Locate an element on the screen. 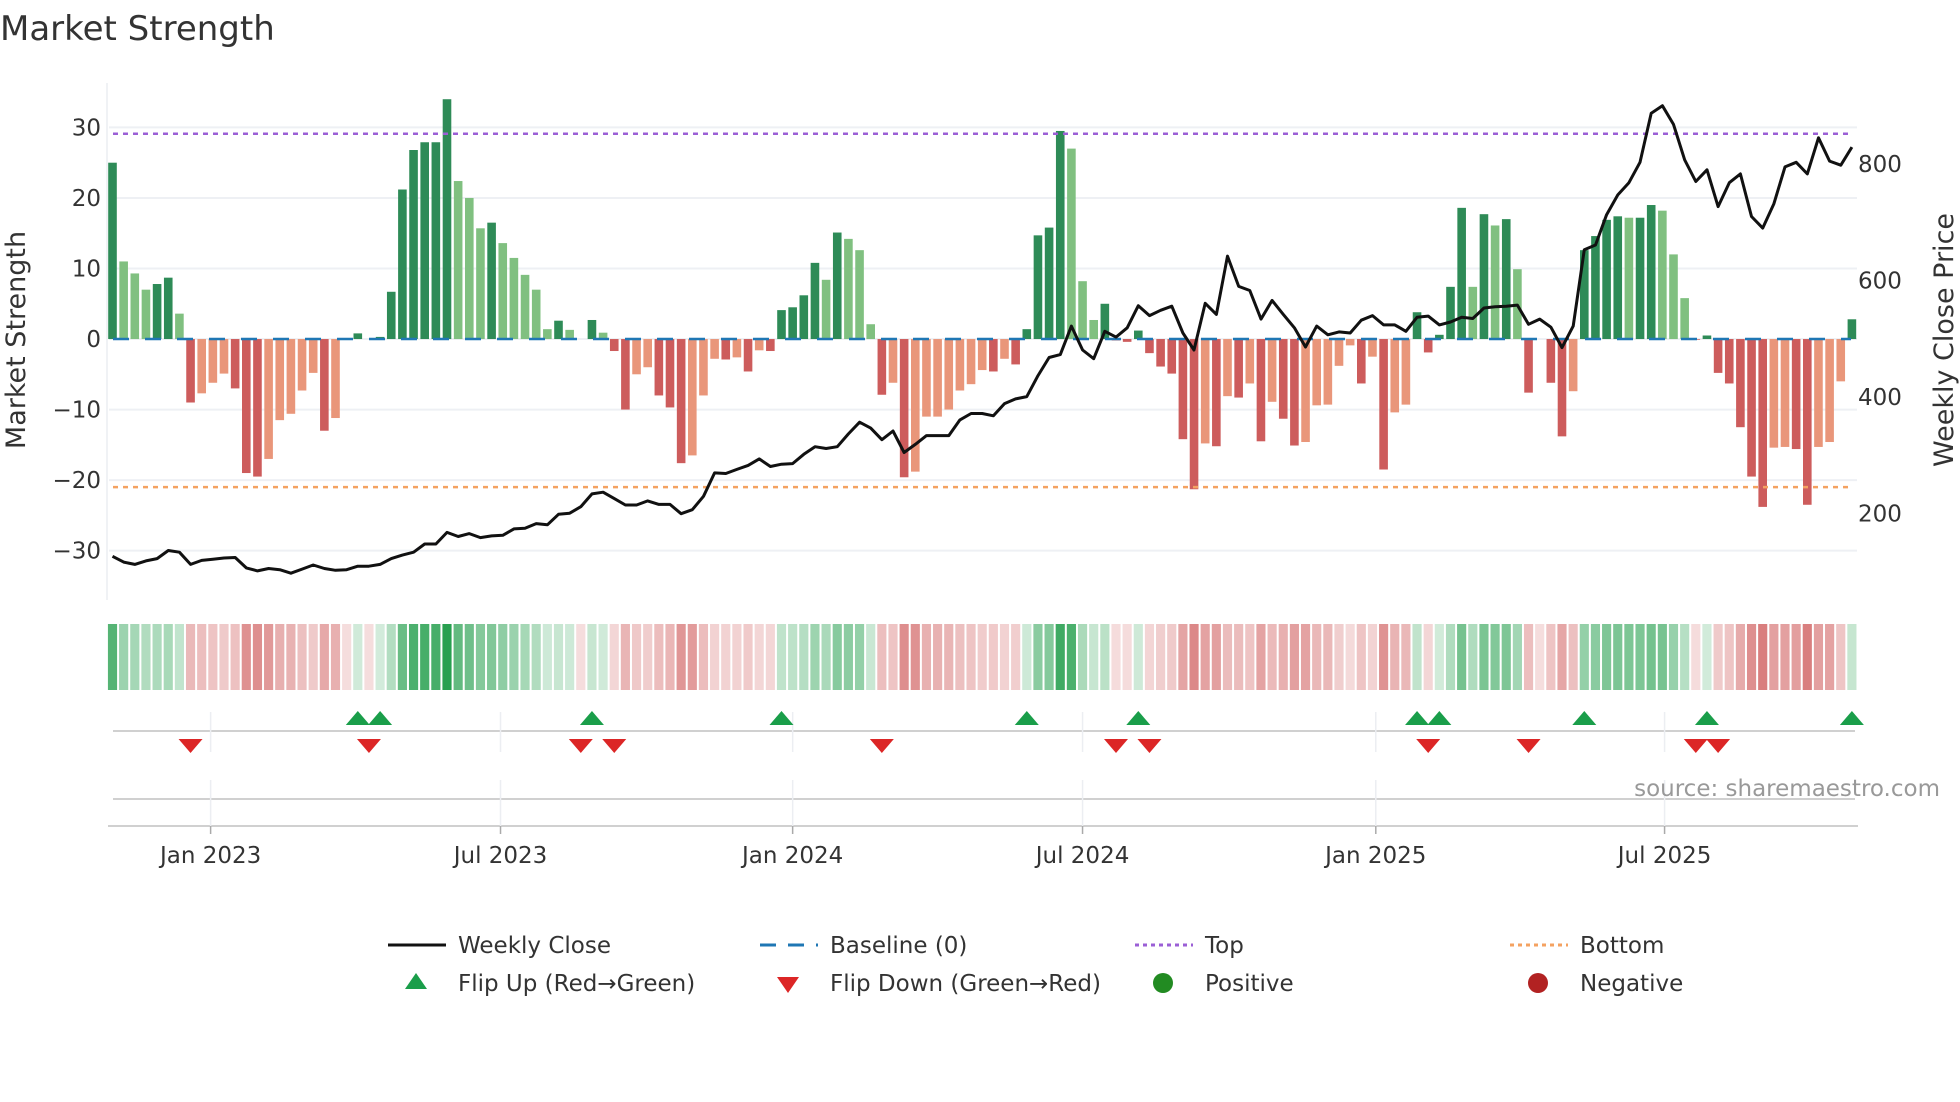 The image size is (1960, 1102). circle-icon is located at coordinates (1163, 983).